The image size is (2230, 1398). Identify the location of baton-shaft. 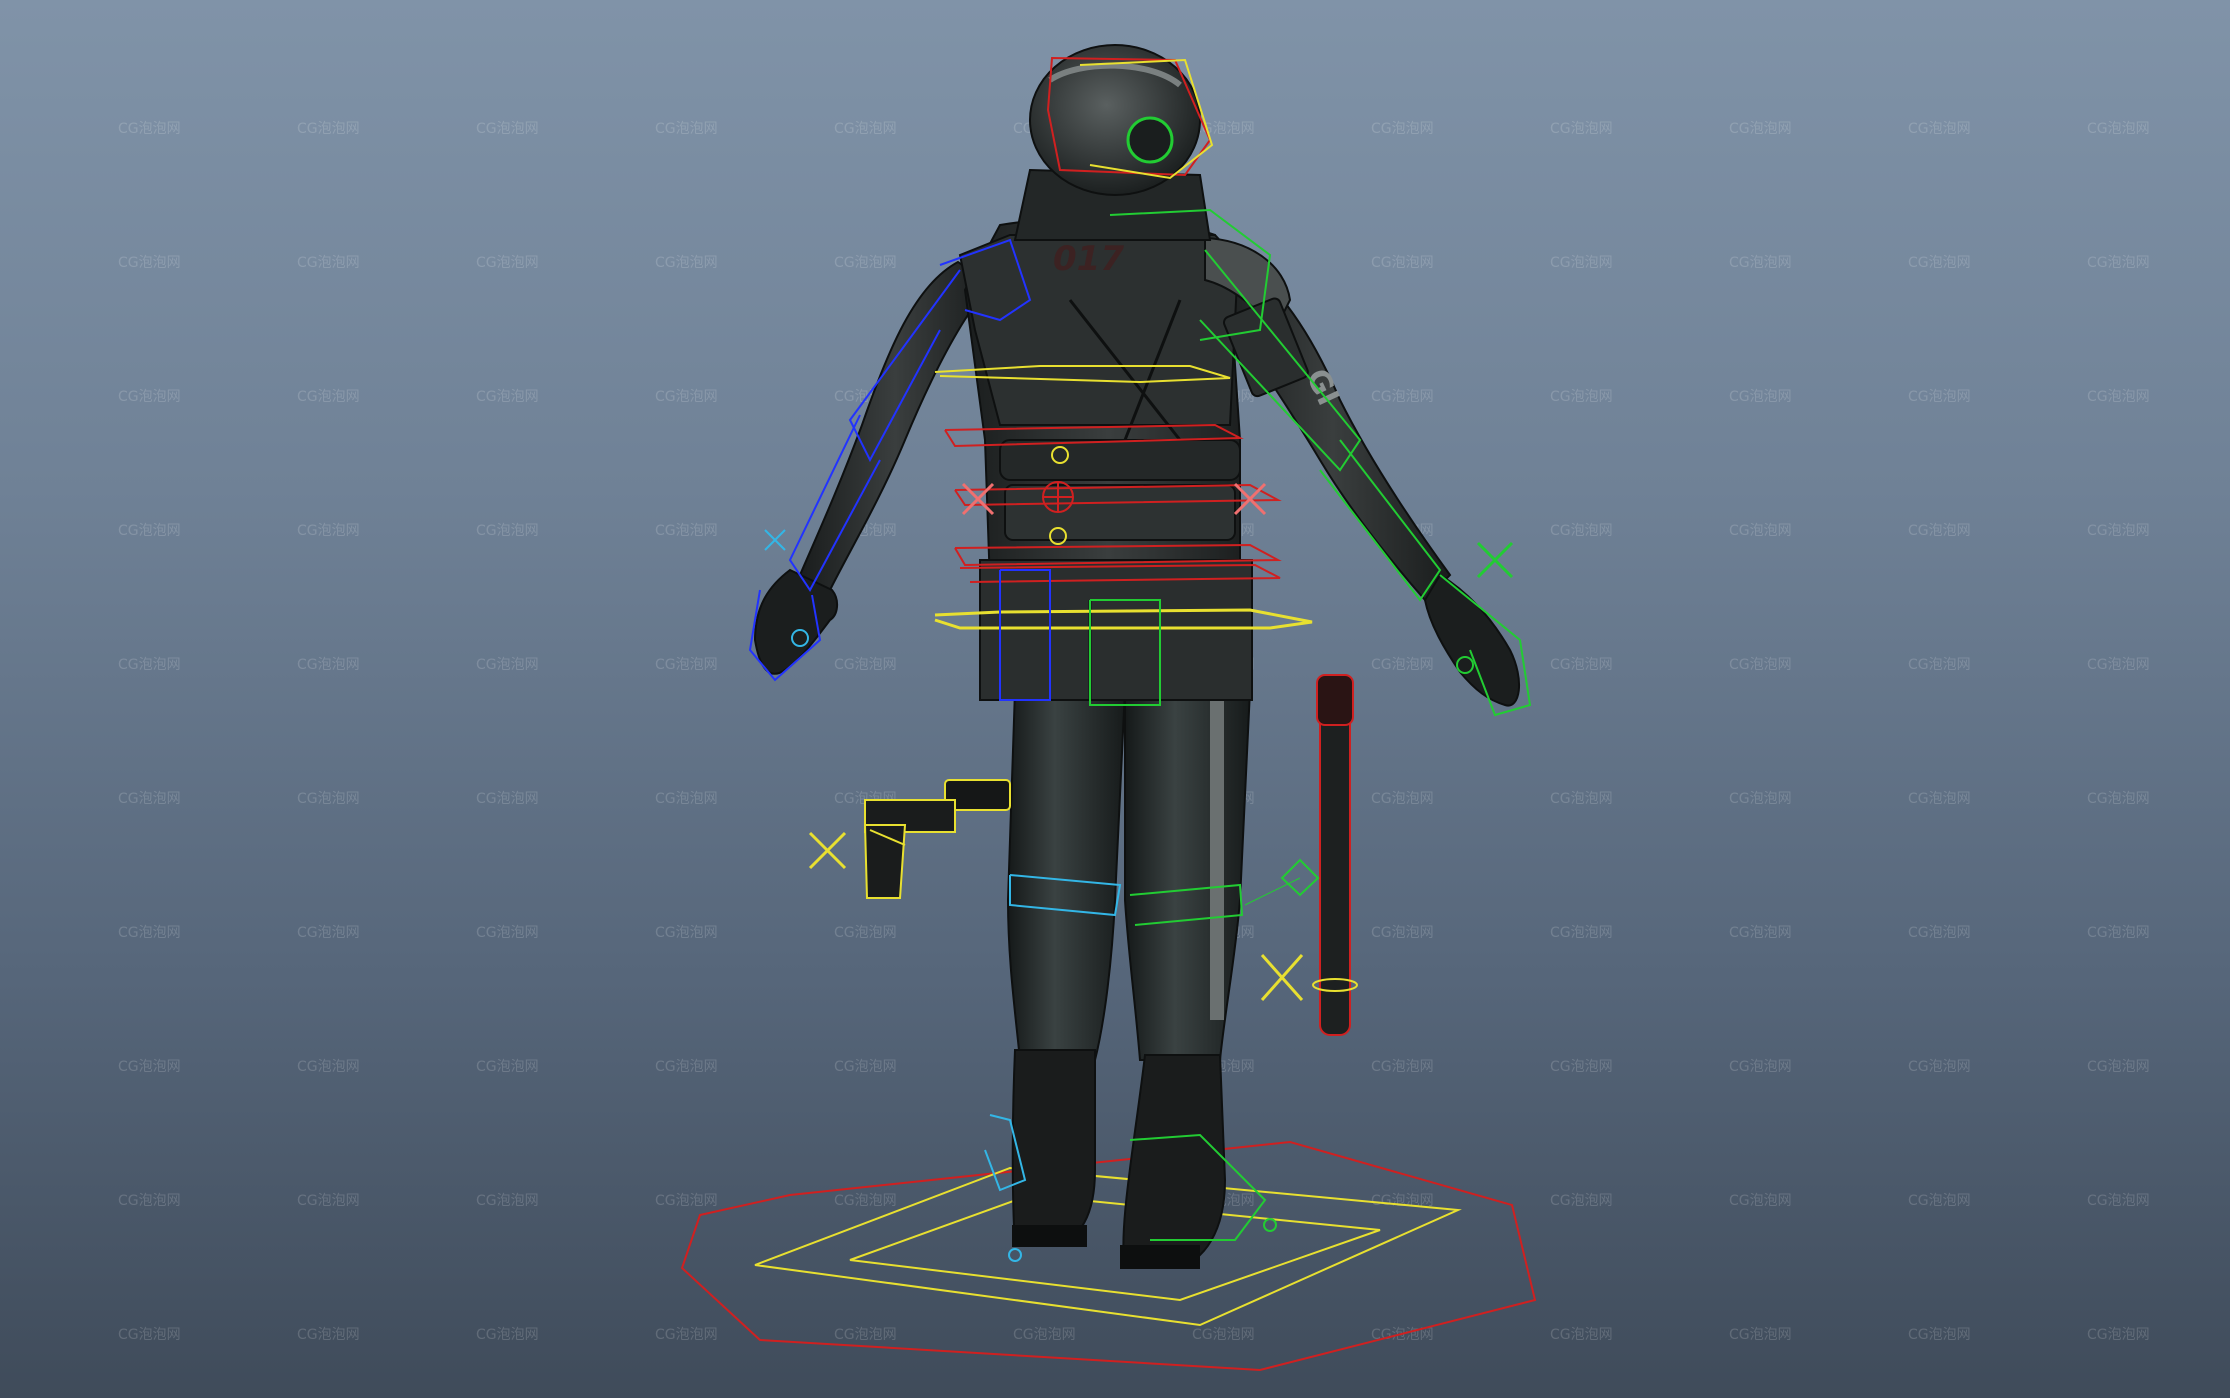
(1335, 857).